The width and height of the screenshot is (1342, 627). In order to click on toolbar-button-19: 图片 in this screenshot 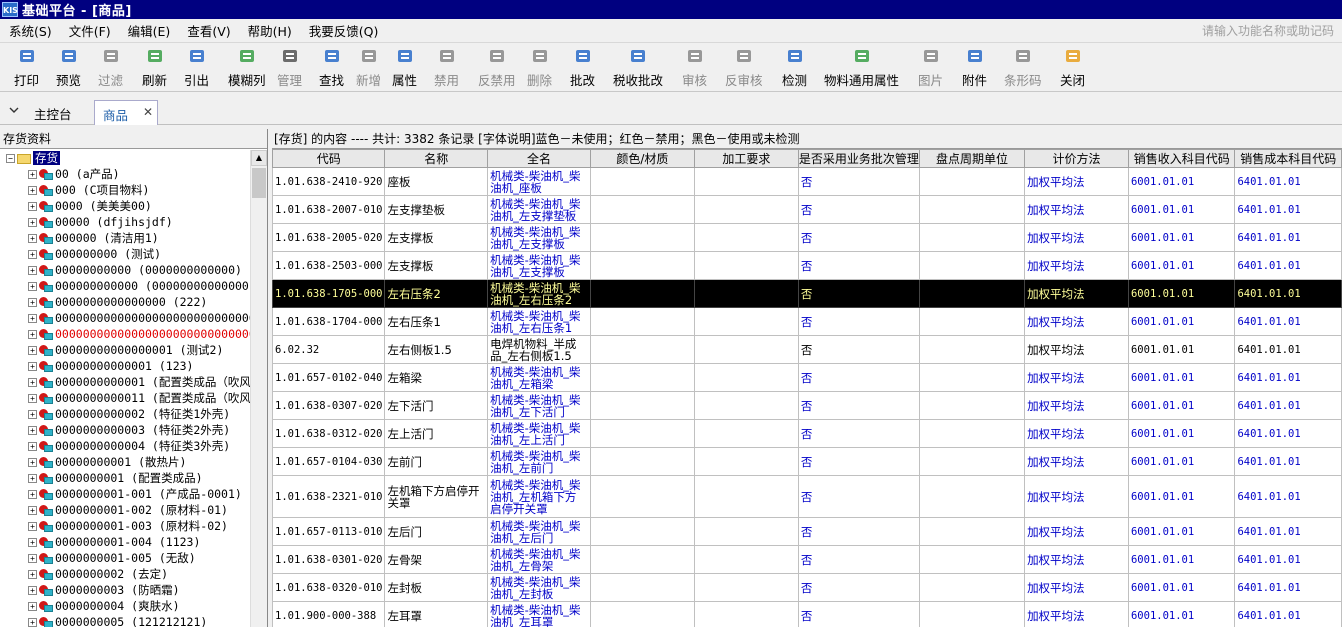, I will do `click(930, 69)`.